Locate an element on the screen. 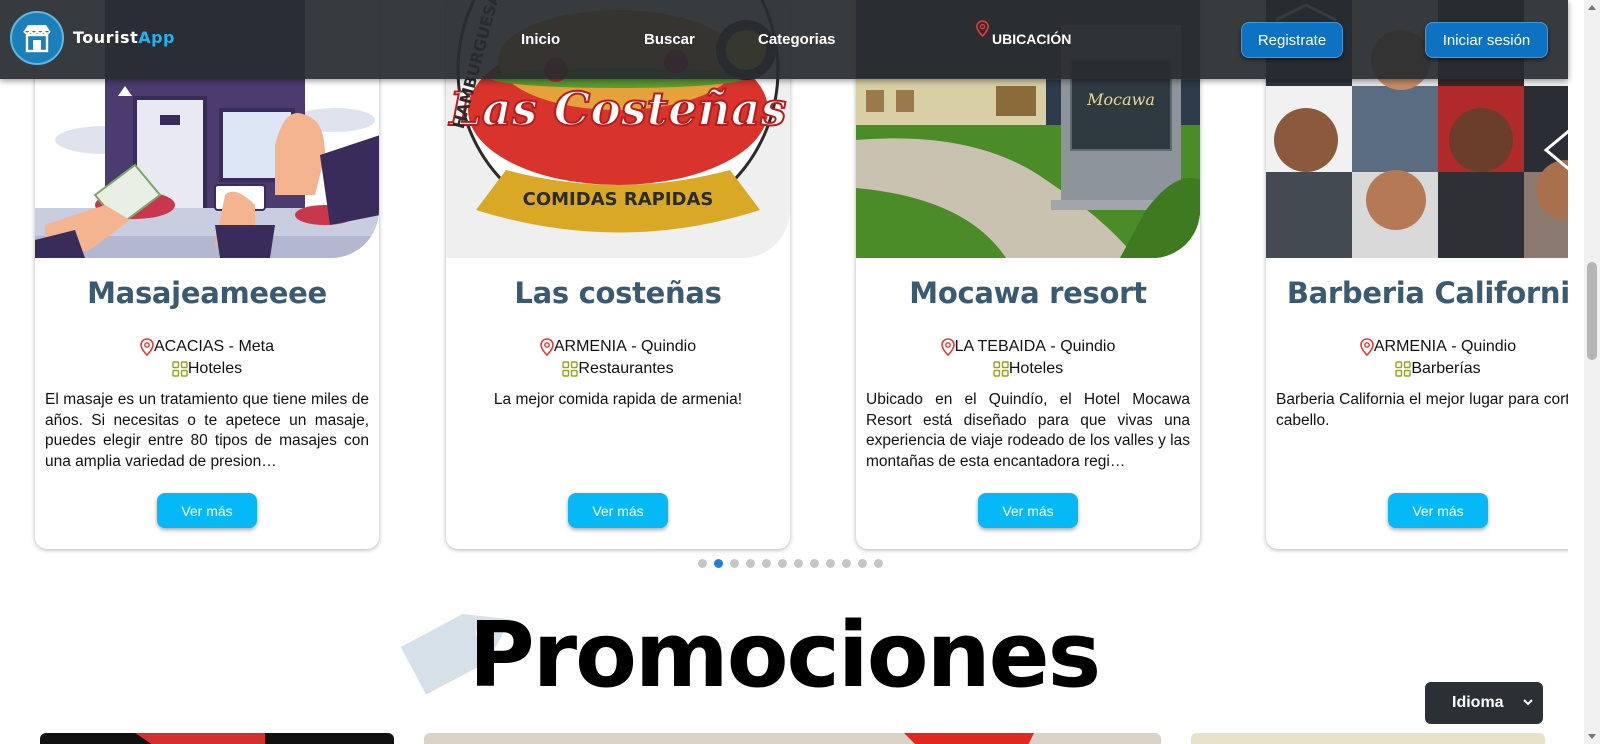  scrollbar-thumb is located at coordinates (1592, 311).